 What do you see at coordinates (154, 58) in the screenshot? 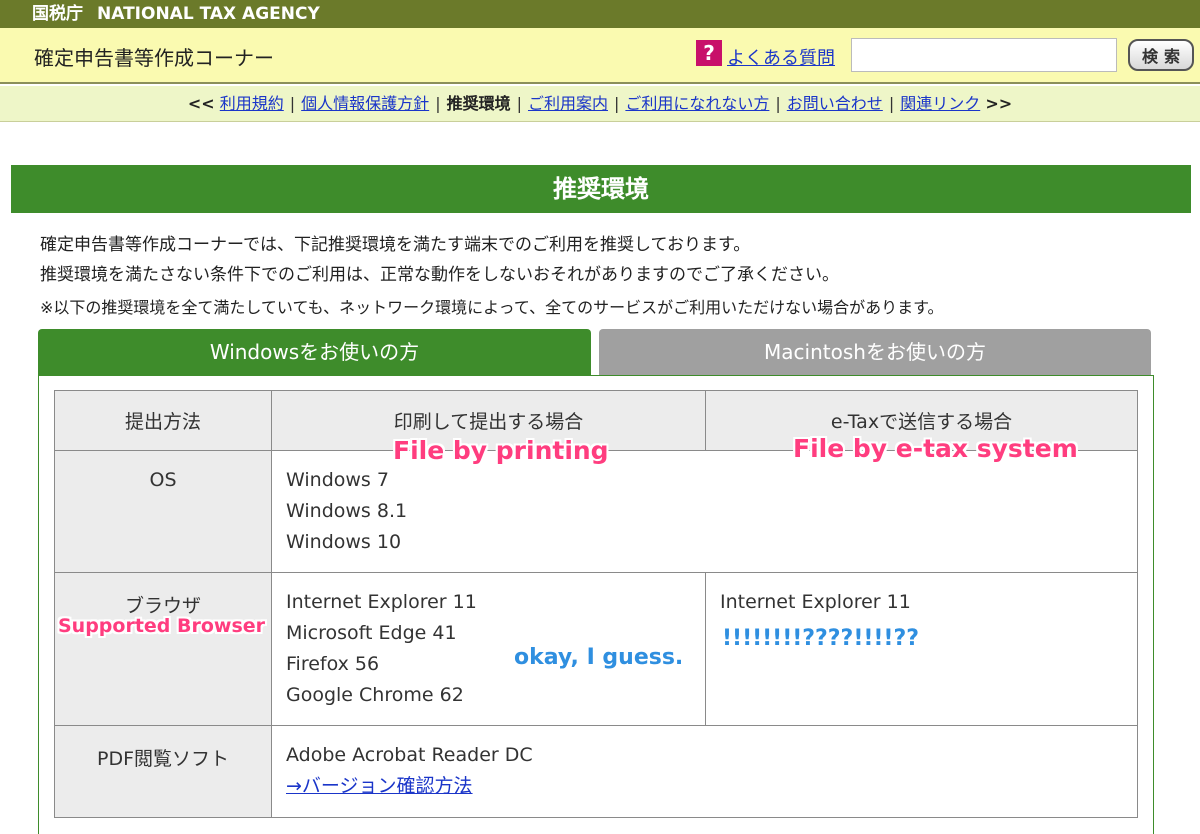
I see `site-title: 確定申告書等作成コーナー` at bounding box center [154, 58].